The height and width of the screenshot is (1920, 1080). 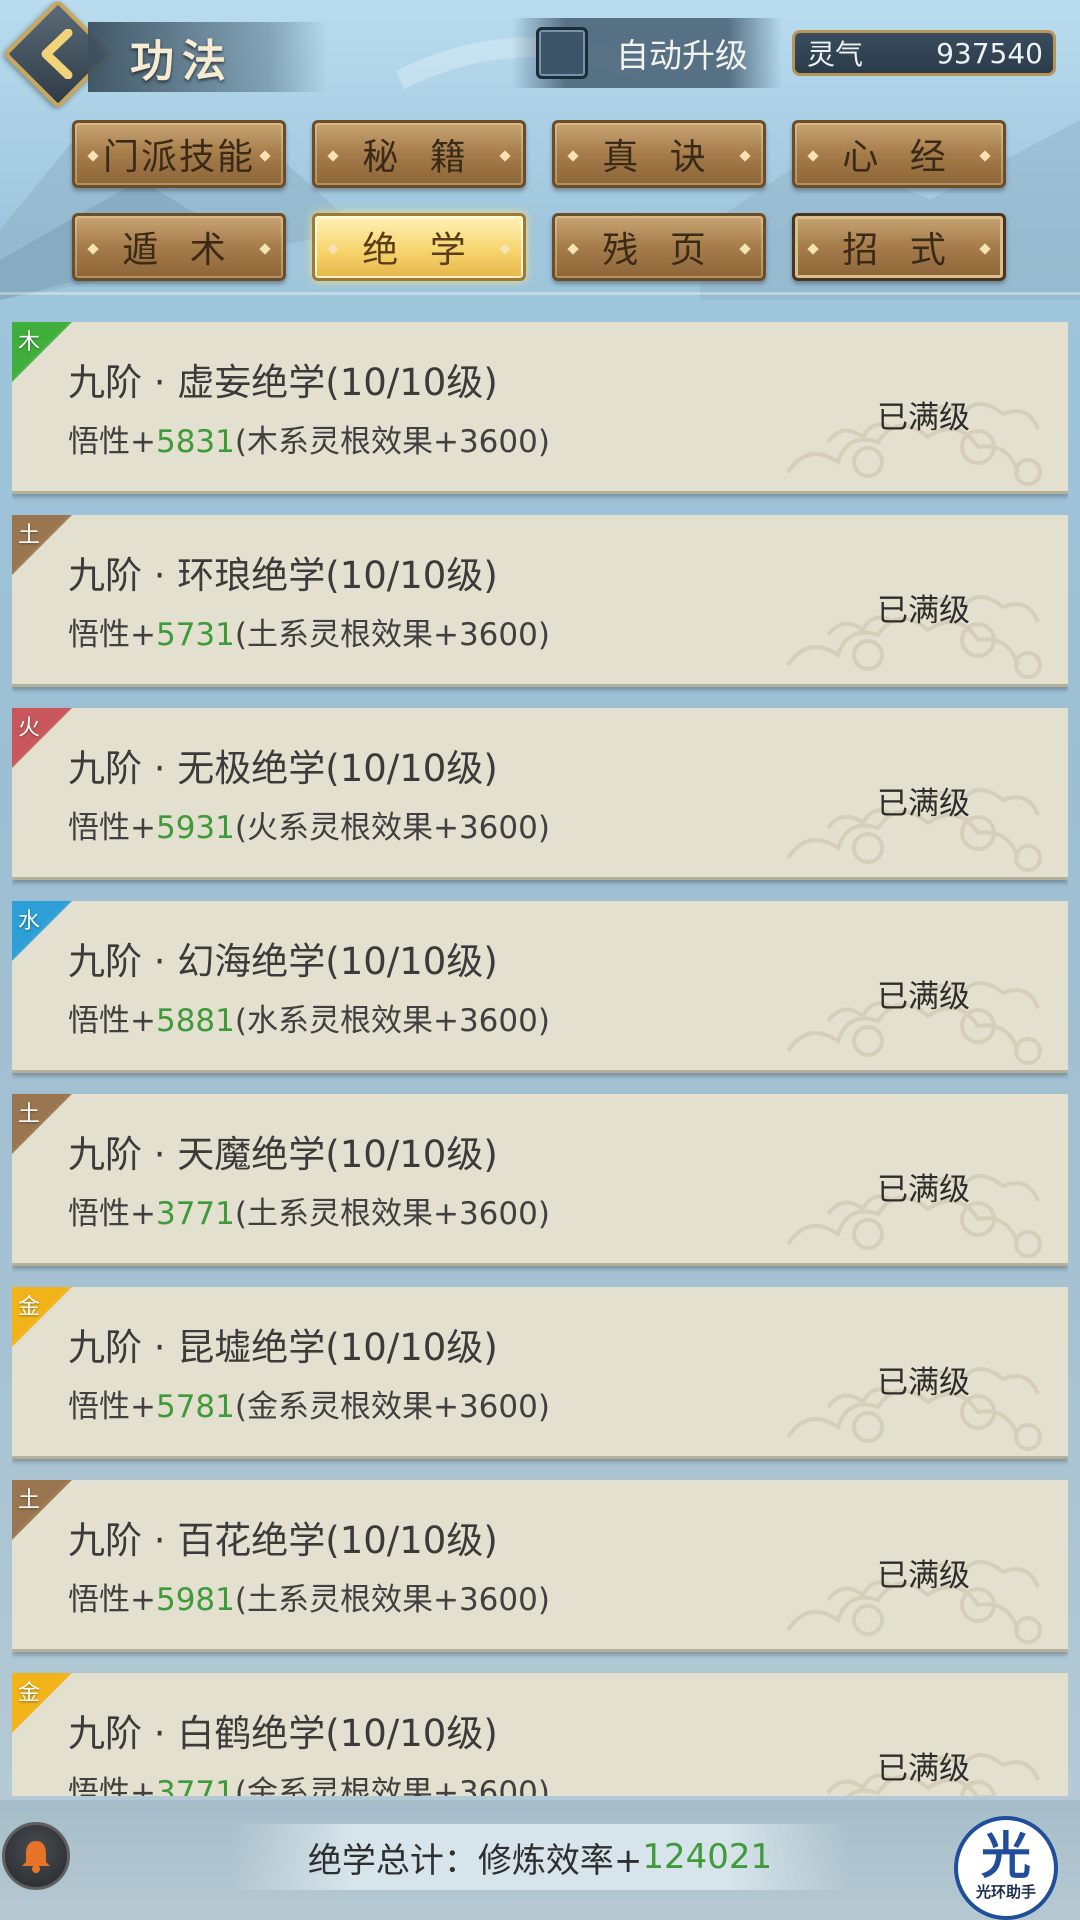 What do you see at coordinates (283, 1733) in the screenshot?
I see `skill-title: 九阶 · 白鹤绝学(10/10级)` at bounding box center [283, 1733].